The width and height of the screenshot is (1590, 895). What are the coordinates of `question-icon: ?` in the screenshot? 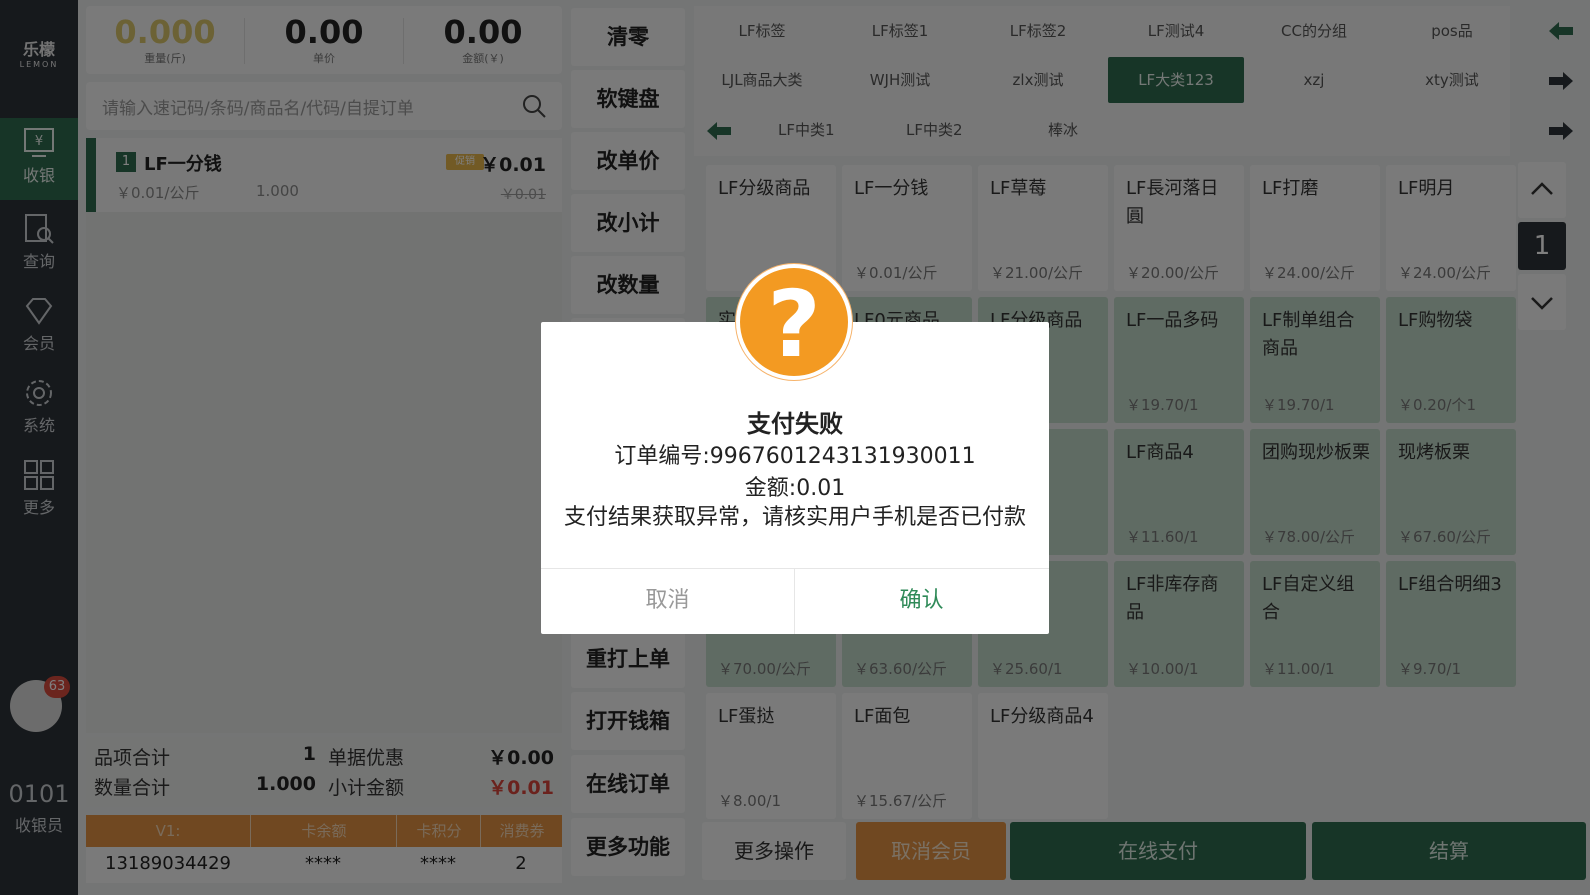 It's located at (794, 322).